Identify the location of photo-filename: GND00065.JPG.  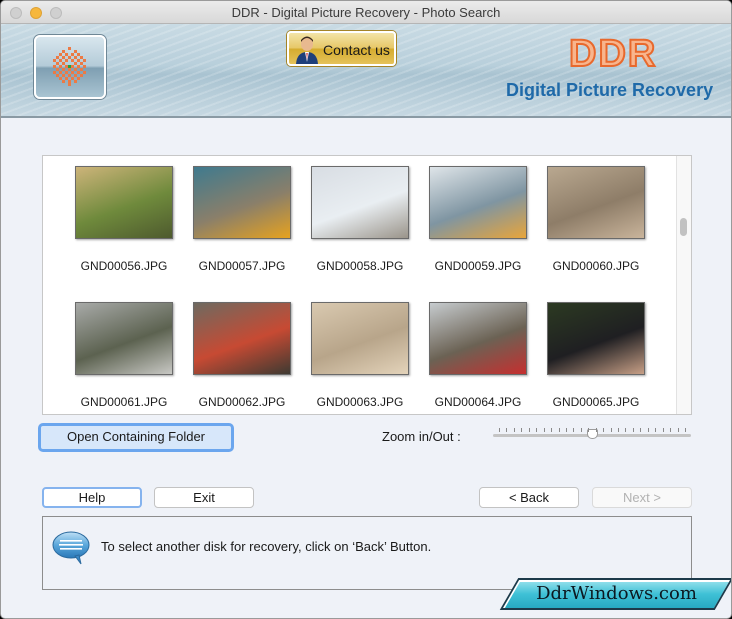
(596, 402).